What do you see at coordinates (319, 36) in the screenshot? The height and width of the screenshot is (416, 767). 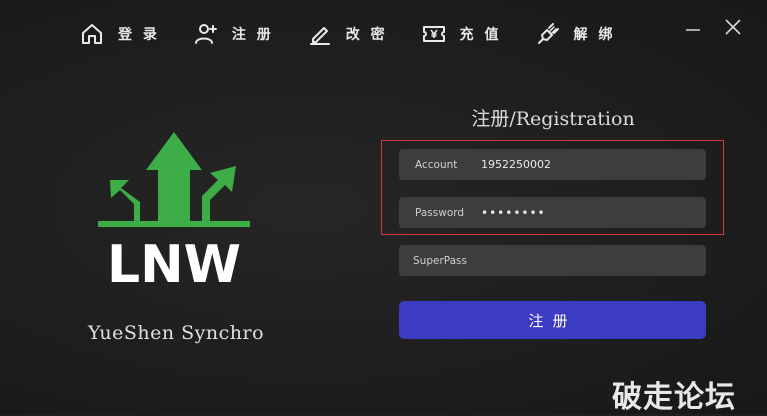 I see `pen-icon` at bounding box center [319, 36].